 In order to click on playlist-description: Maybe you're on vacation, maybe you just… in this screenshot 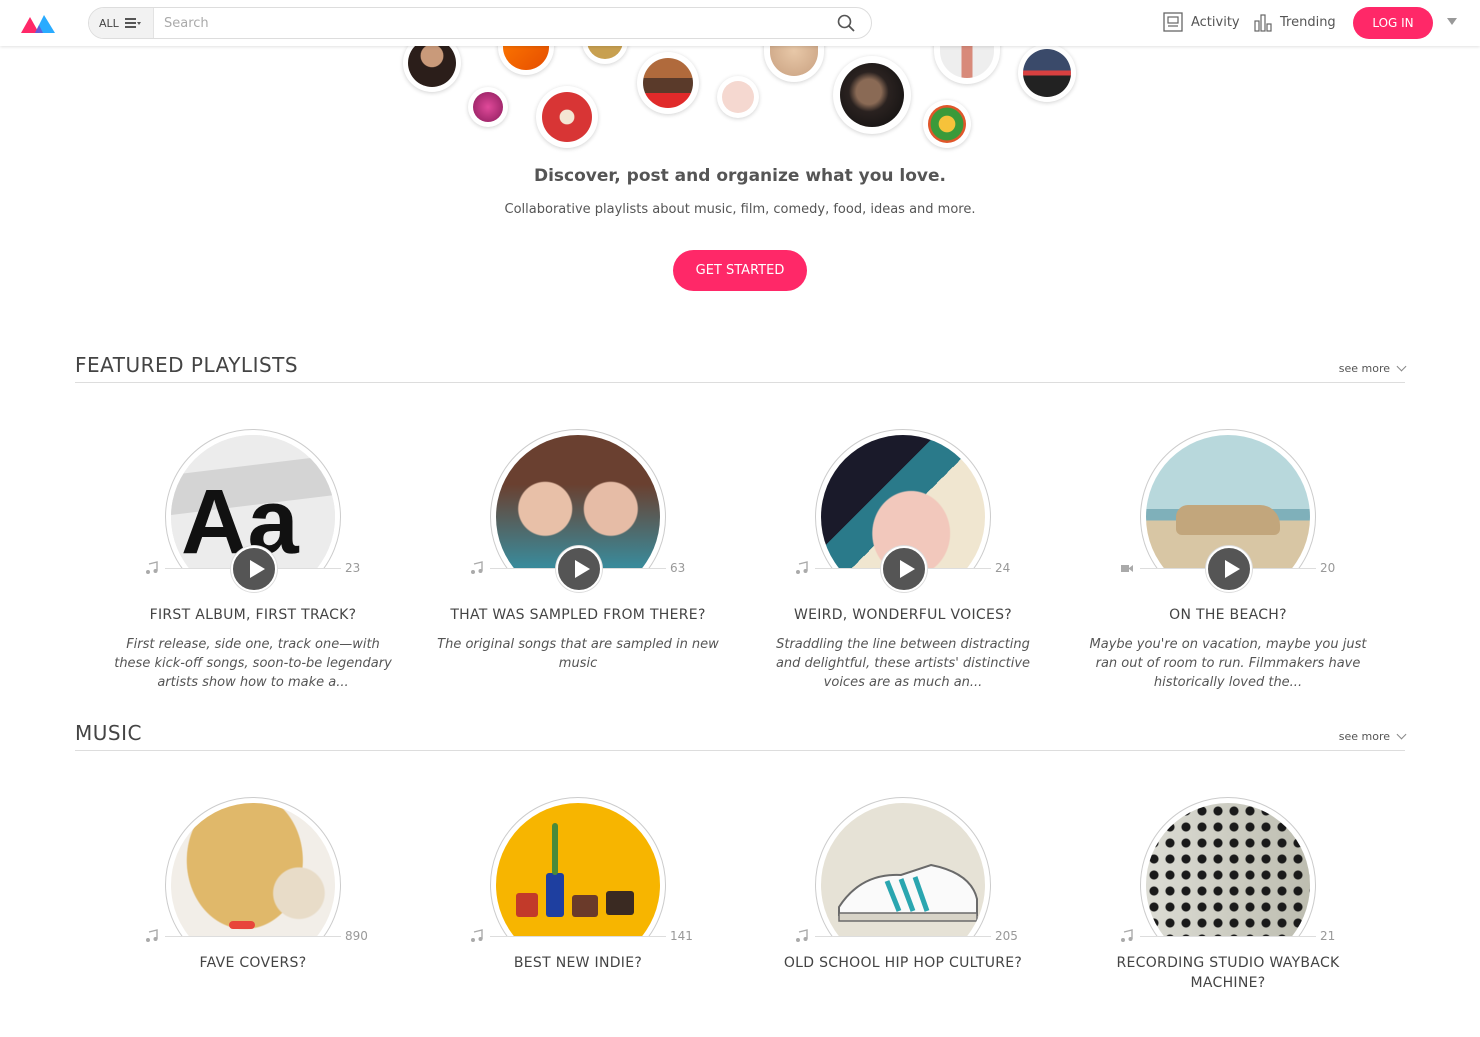, I will do `click(1228, 663)`.